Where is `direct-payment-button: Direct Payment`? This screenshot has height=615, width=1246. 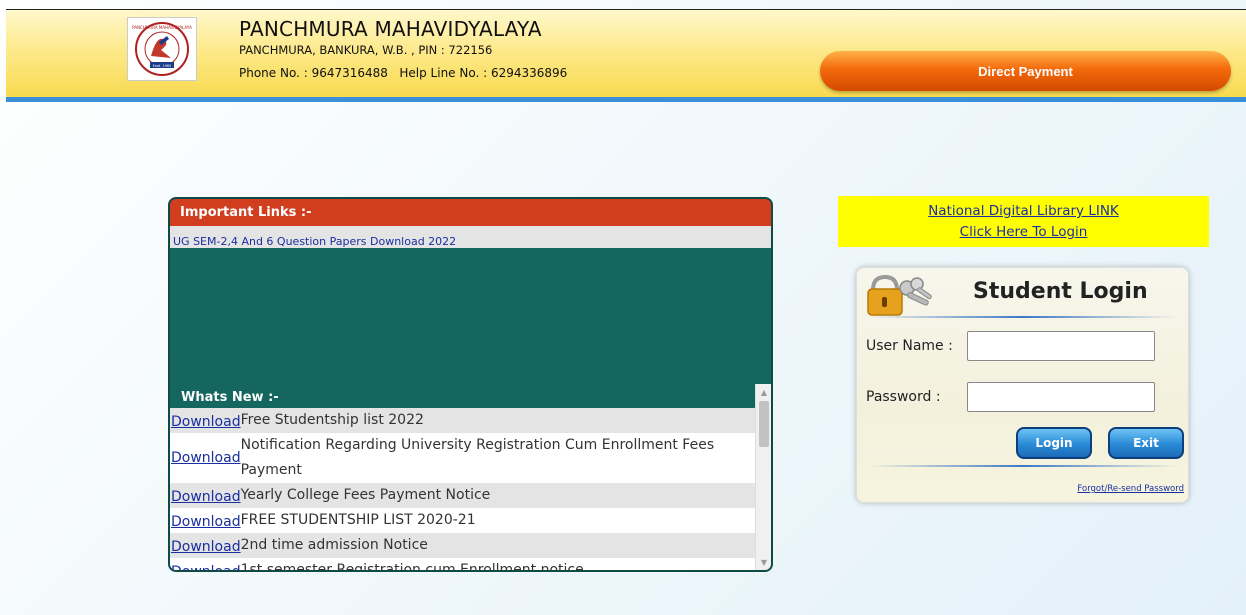 direct-payment-button: Direct Payment is located at coordinates (1025, 71).